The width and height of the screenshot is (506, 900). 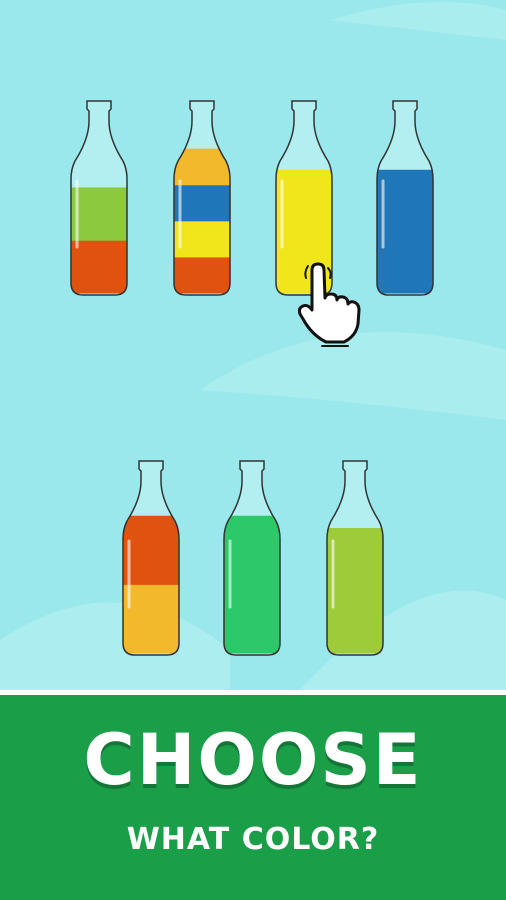 I want to click on pointing-hand-icon, so click(x=329, y=304).